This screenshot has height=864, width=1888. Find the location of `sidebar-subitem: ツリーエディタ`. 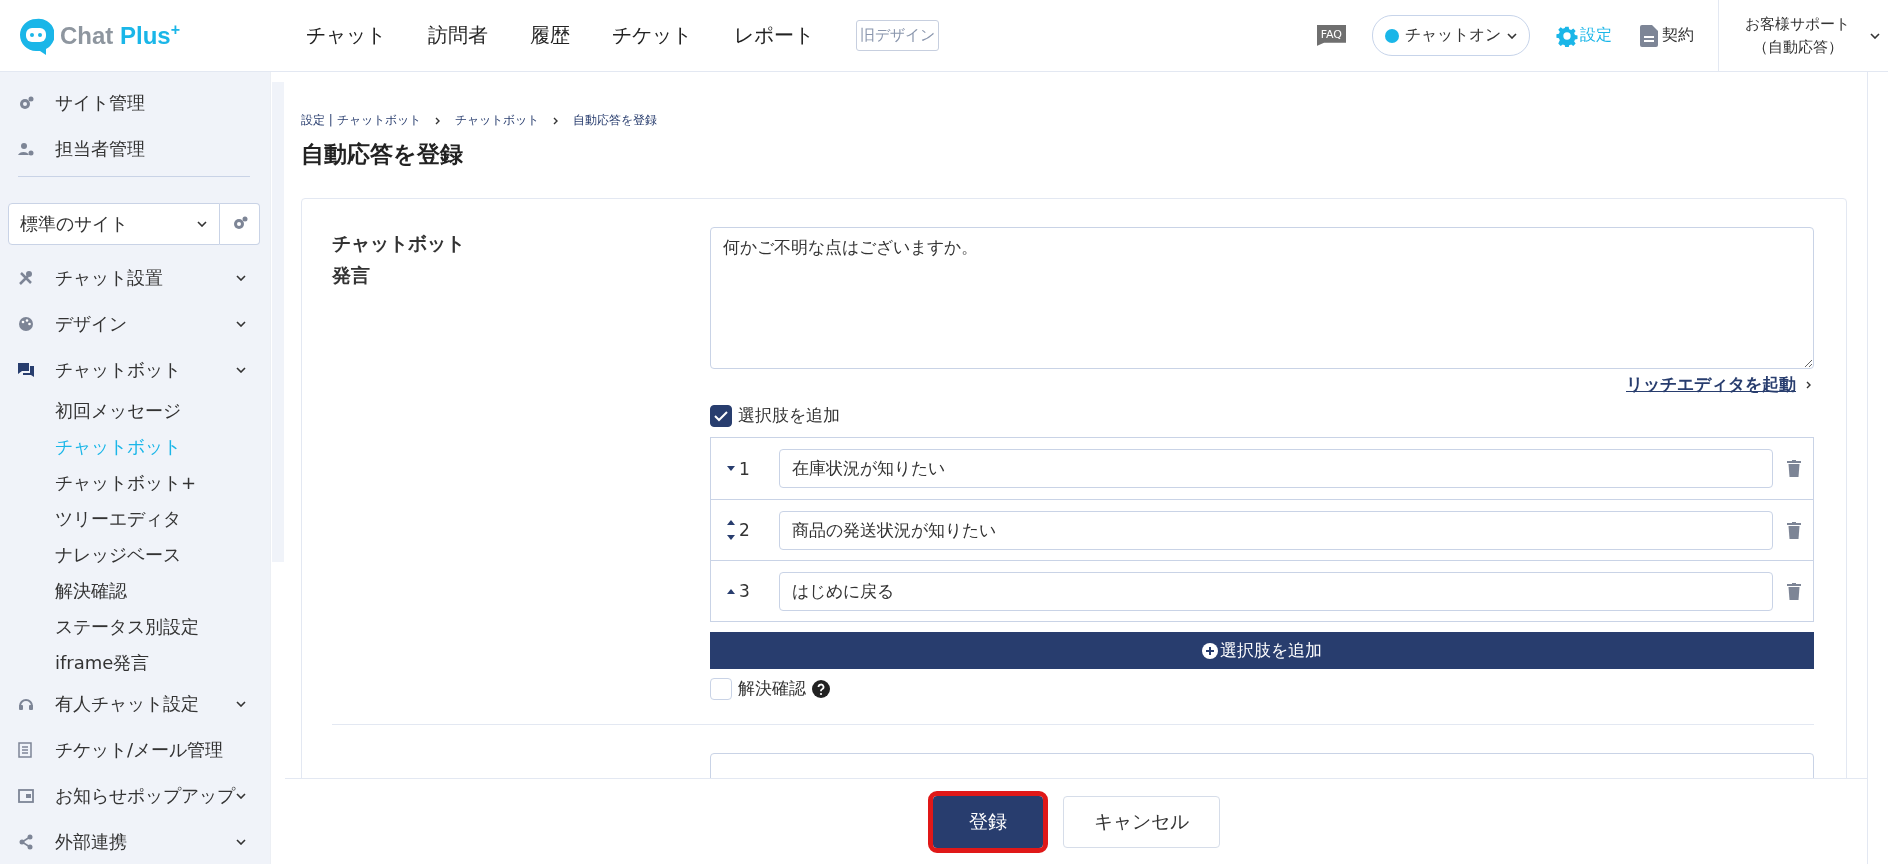

sidebar-subitem: ツリーエディタ is located at coordinates (135, 519).